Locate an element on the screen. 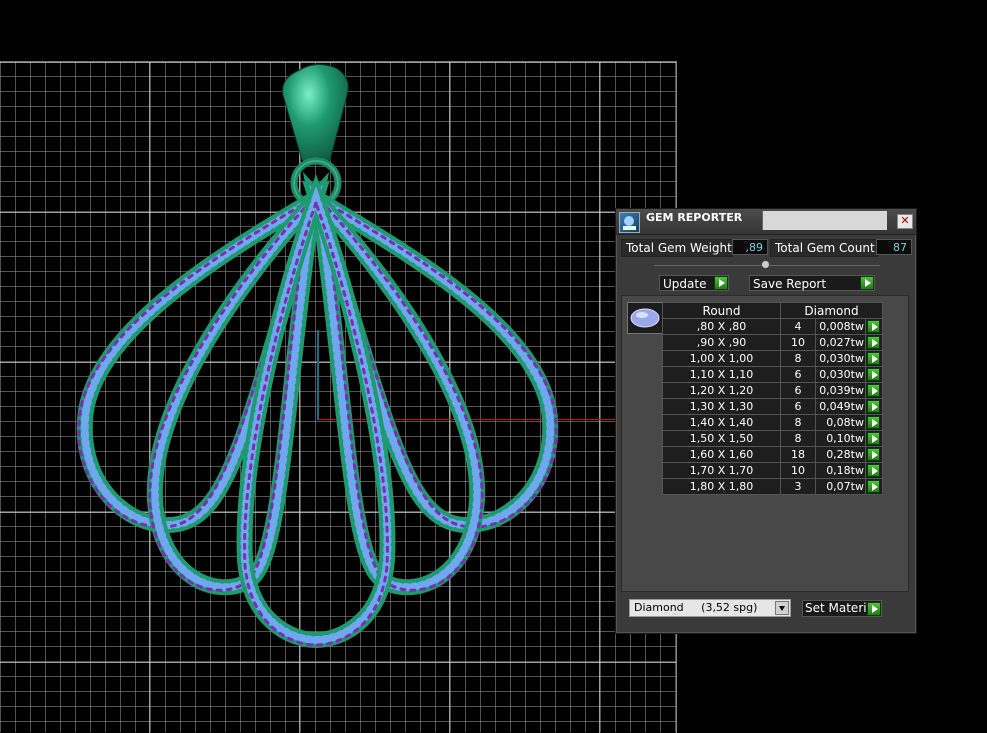 This screenshot has width=987, height=733. update-button-label: Update is located at coordinates (685, 284).